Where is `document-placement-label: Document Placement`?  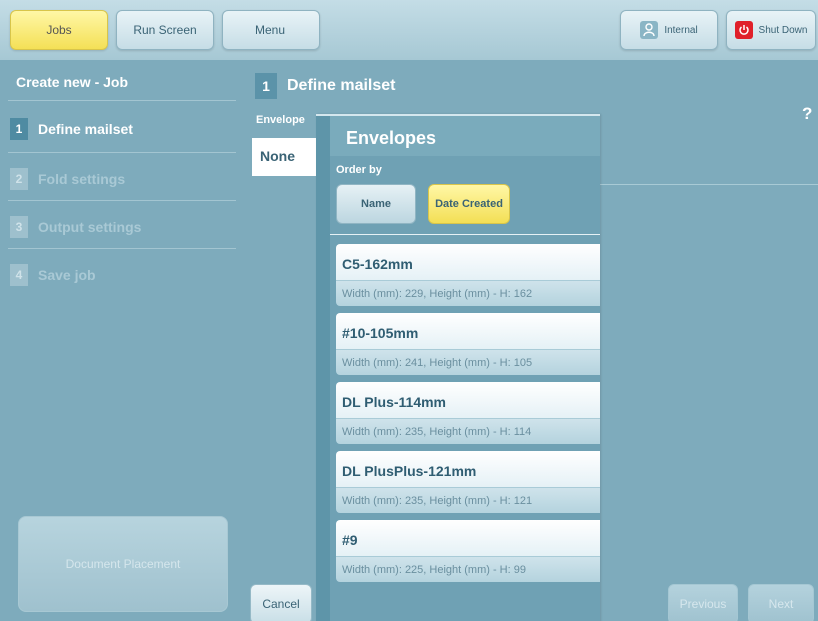
document-placement-label: Document Placement is located at coordinates (123, 564).